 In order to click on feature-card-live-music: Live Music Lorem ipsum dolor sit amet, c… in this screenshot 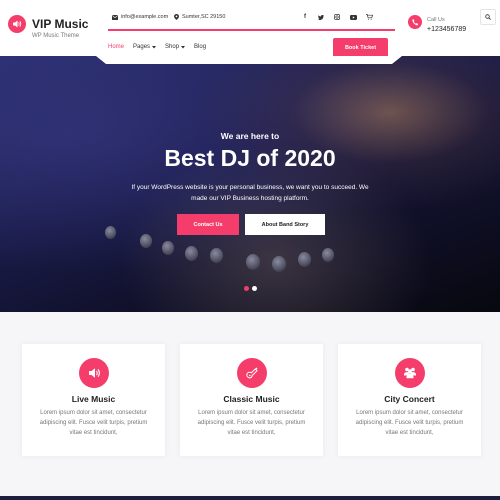, I will do `click(93, 400)`.